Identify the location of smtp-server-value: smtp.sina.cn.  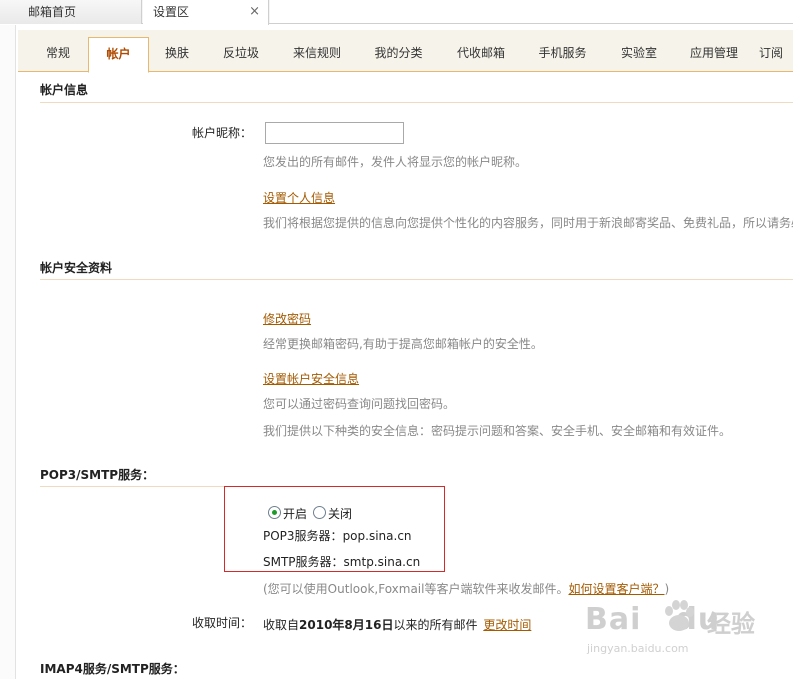
(382, 562).